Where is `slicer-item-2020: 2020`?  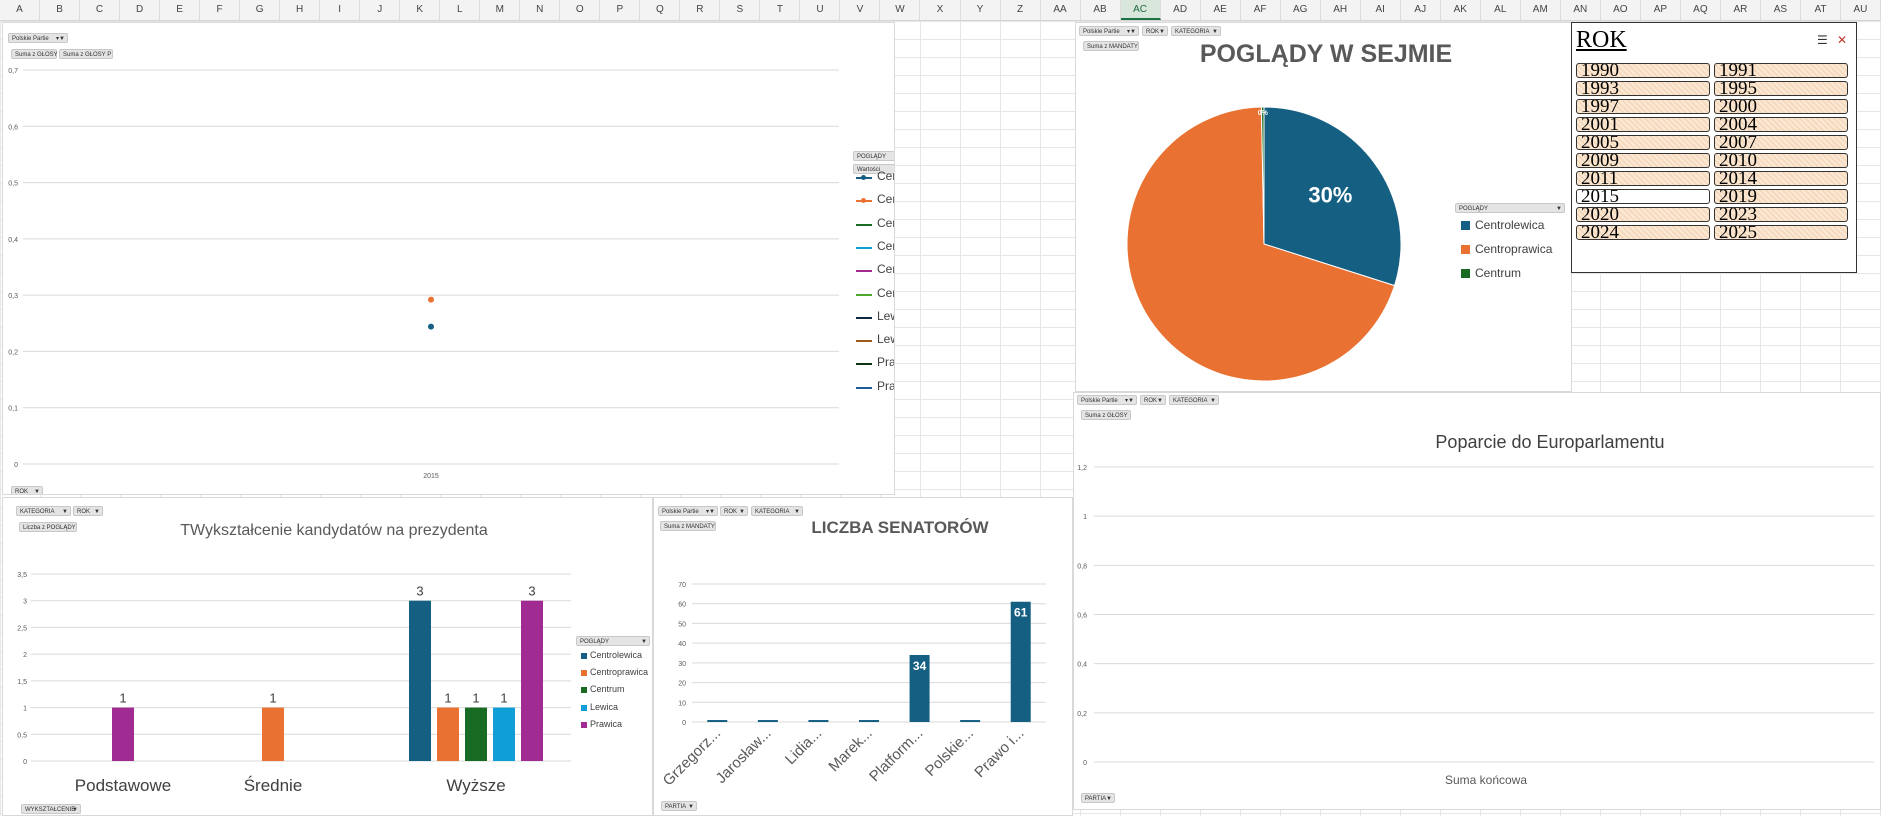
slicer-item-2020: 2020 is located at coordinates (1643, 214).